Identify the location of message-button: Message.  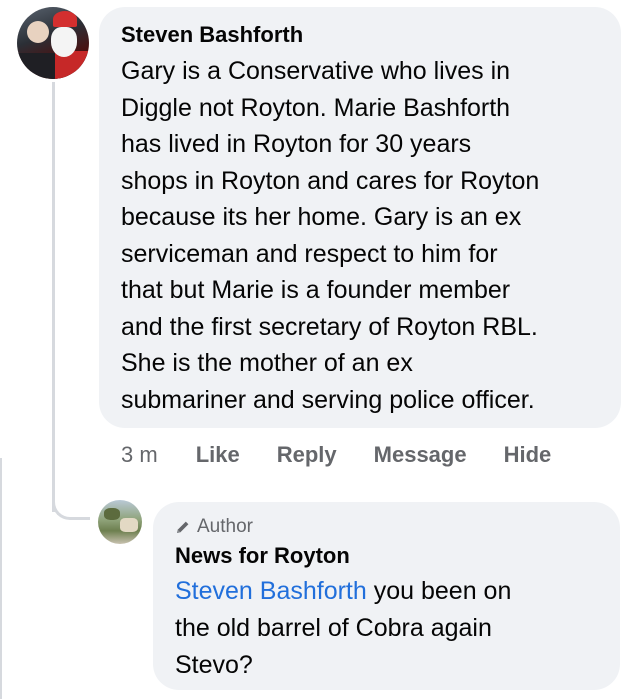
(420, 455).